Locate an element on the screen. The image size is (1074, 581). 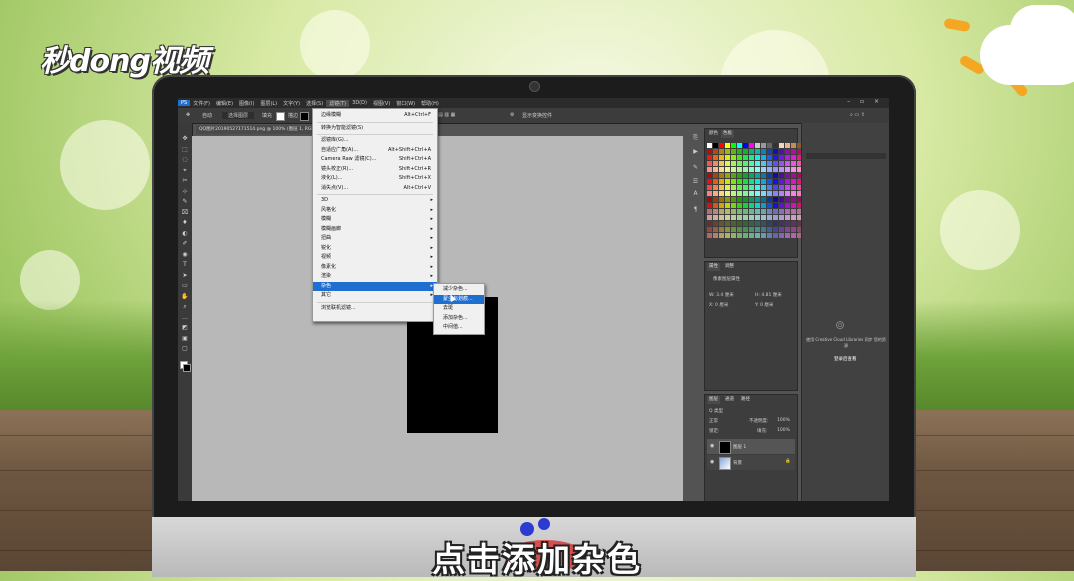
layer-row: ◉ 背景 🔒 is located at coordinates (751, 462).